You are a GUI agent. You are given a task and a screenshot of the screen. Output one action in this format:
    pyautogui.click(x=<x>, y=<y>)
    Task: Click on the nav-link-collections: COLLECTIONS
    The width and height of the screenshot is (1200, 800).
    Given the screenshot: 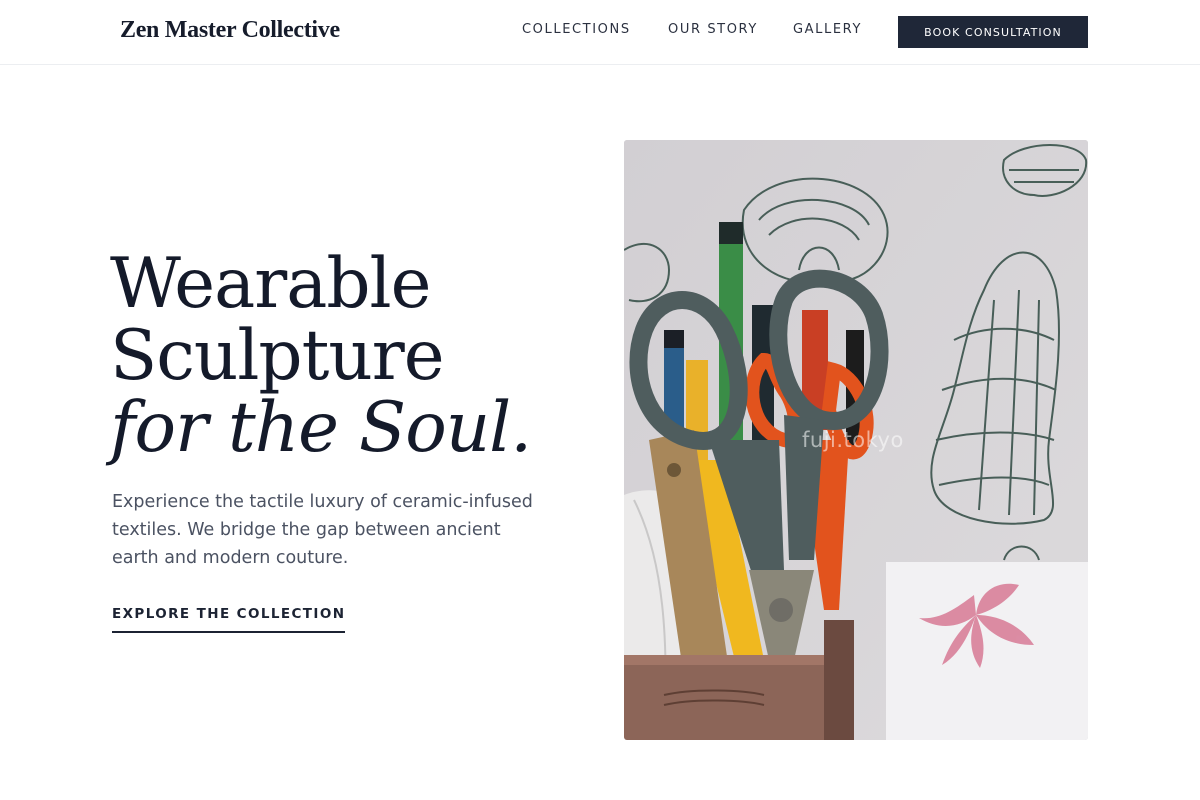 What is the action you would take?
    pyautogui.click(x=576, y=29)
    